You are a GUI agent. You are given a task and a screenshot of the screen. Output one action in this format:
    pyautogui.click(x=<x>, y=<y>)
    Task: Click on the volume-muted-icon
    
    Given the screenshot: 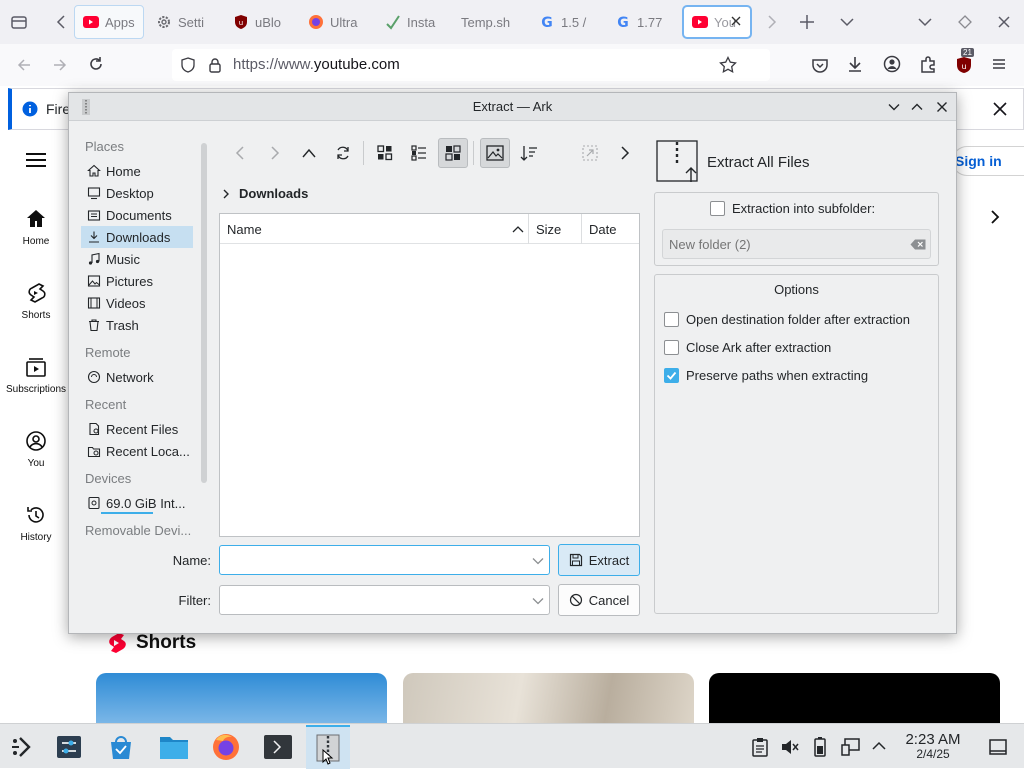 What is the action you would take?
    pyautogui.click(x=790, y=747)
    